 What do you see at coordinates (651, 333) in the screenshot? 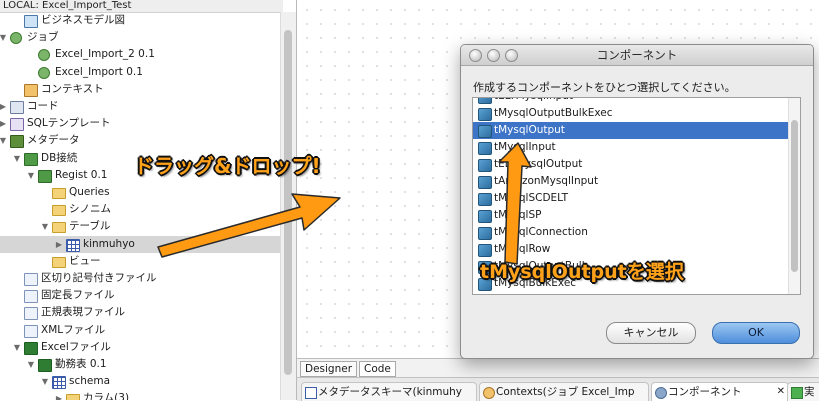
I see `cancel-button: キャンセル` at bounding box center [651, 333].